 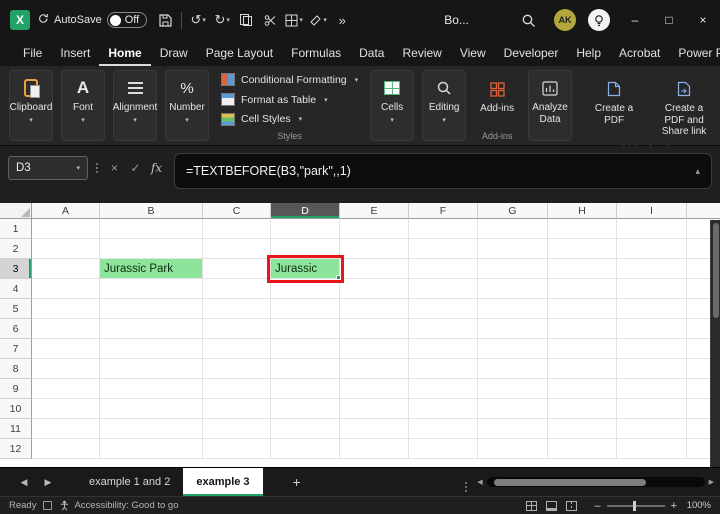 I want to click on cell-C2, so click(x=237, y=249).